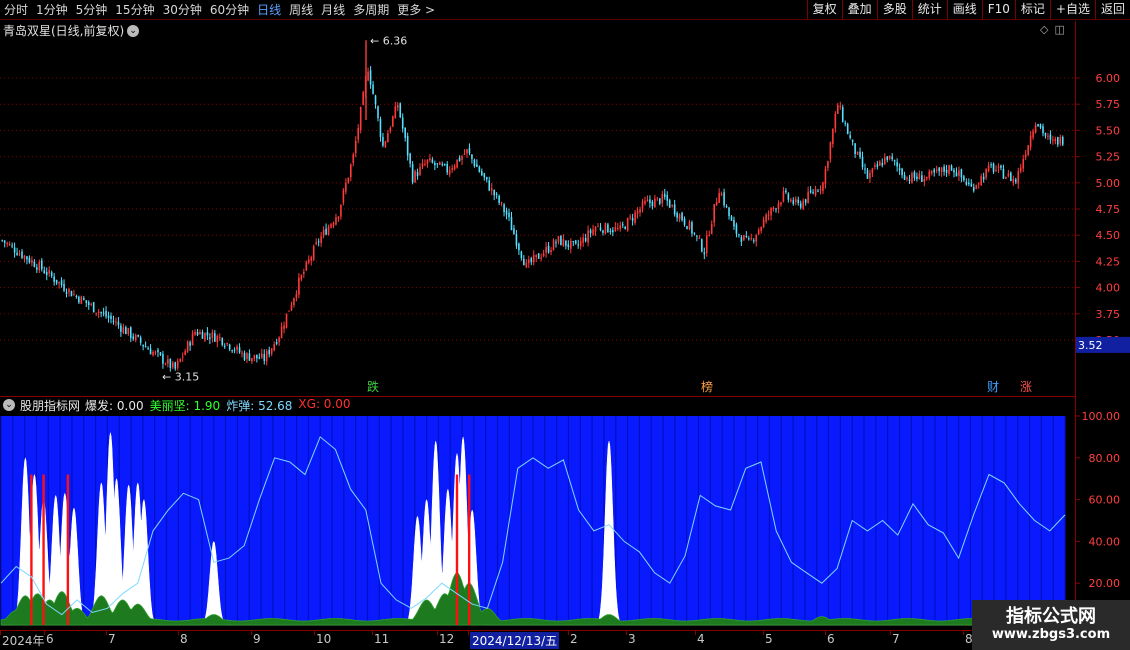 This screenshot has width=1130, height=650. What do you see at coordinates (1075, 325) in the screenshot?
I see `price-axis-divider` at bounding box center [1075, 325].